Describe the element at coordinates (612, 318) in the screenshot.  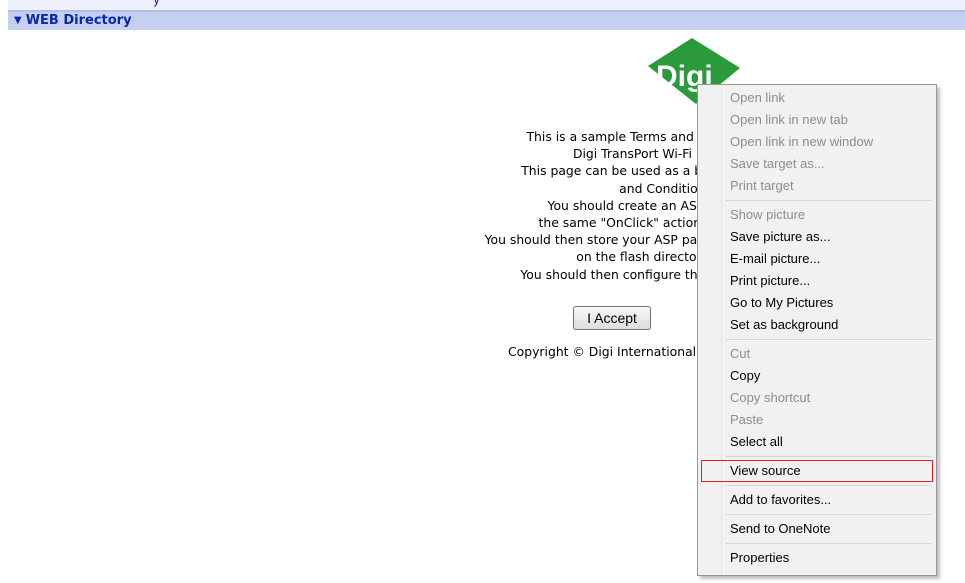
I see `i-accept-button: I Accept` at that location.